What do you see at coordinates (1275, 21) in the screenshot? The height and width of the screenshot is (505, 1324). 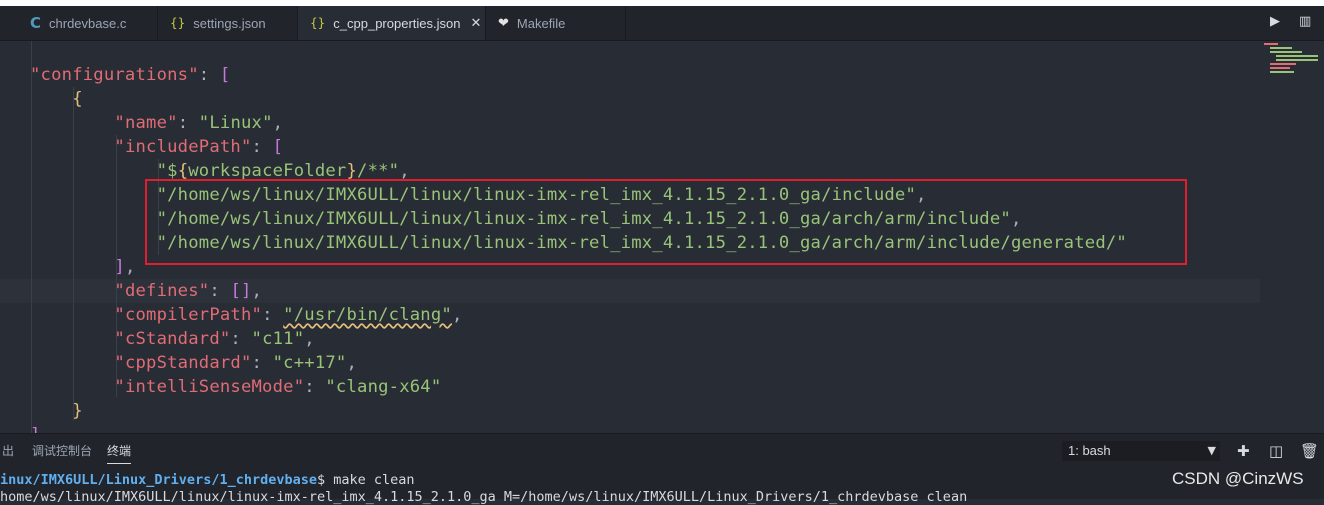 I see `run-icon: ▶` at bounding box center [1275, 21].